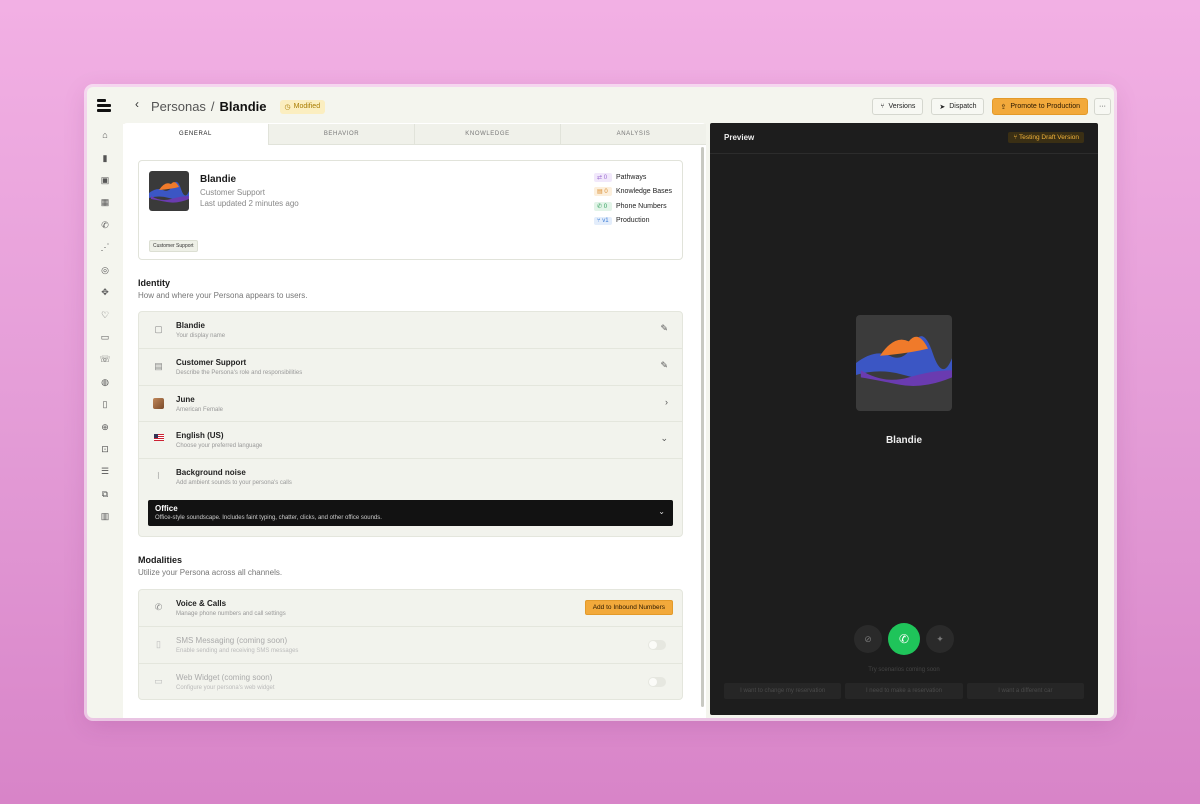 The image size is (1200, 804). Describe the element at coordinates (666, 402) in the screenshot. I see `chevron-right-icon: ›` at that location.